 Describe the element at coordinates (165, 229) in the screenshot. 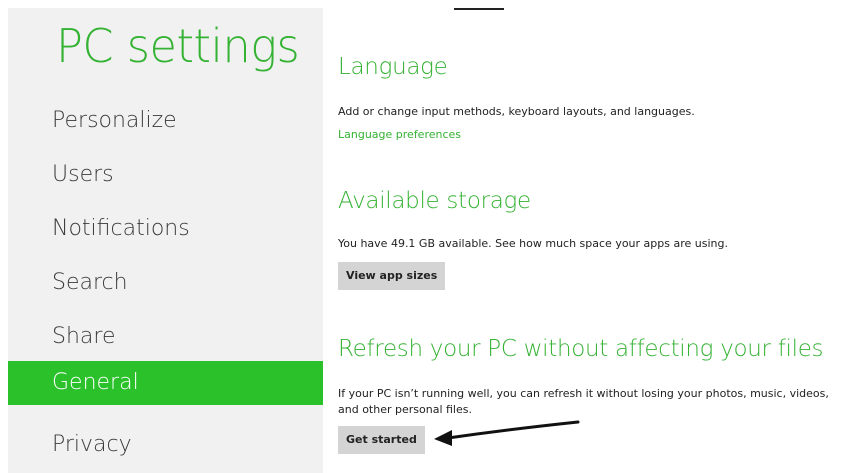

I see `nav-item-notifications: Notifications` at that location.